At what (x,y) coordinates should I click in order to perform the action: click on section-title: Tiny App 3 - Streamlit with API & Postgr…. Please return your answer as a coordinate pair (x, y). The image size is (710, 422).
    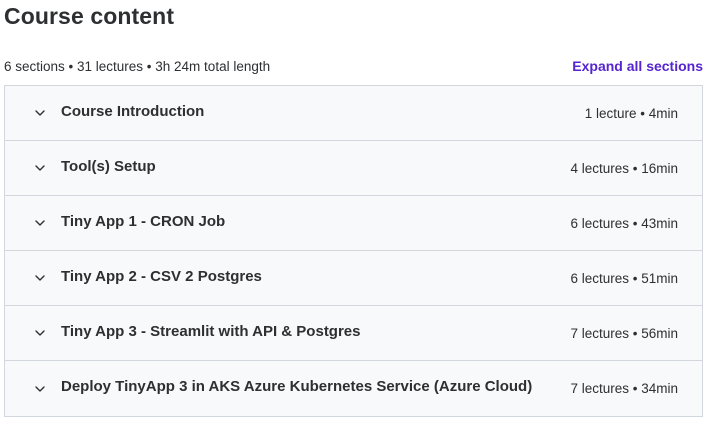
    Looking at the image, I should click on (211, 331).